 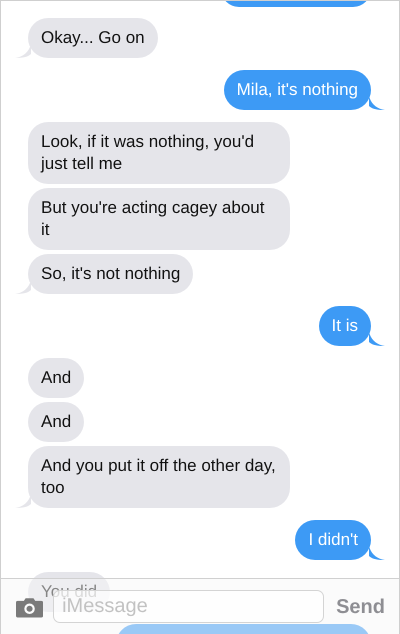 What do you see at coordinates (93, 38) in the screenshot?
I see `message-bubble: Okay... Go on` at bounding box center [93, 38].